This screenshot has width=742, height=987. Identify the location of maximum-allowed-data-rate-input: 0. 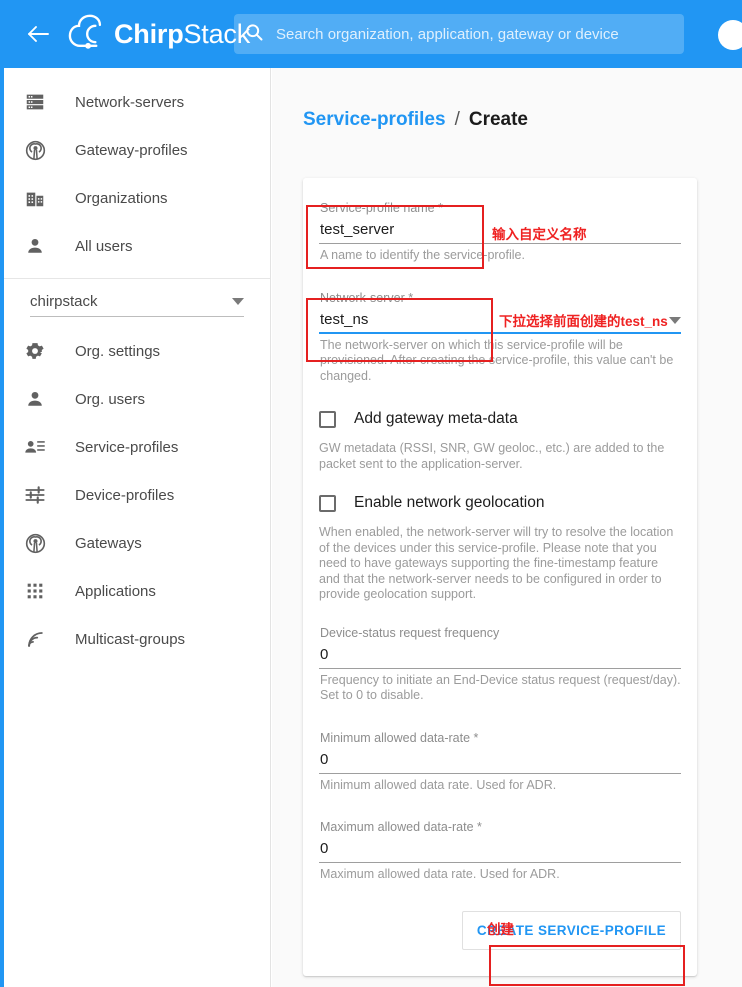
(500, 849).